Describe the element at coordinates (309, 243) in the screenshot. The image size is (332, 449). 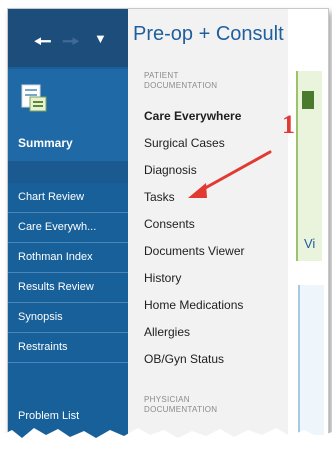
I see `content-partial-text: Vi` at that location.